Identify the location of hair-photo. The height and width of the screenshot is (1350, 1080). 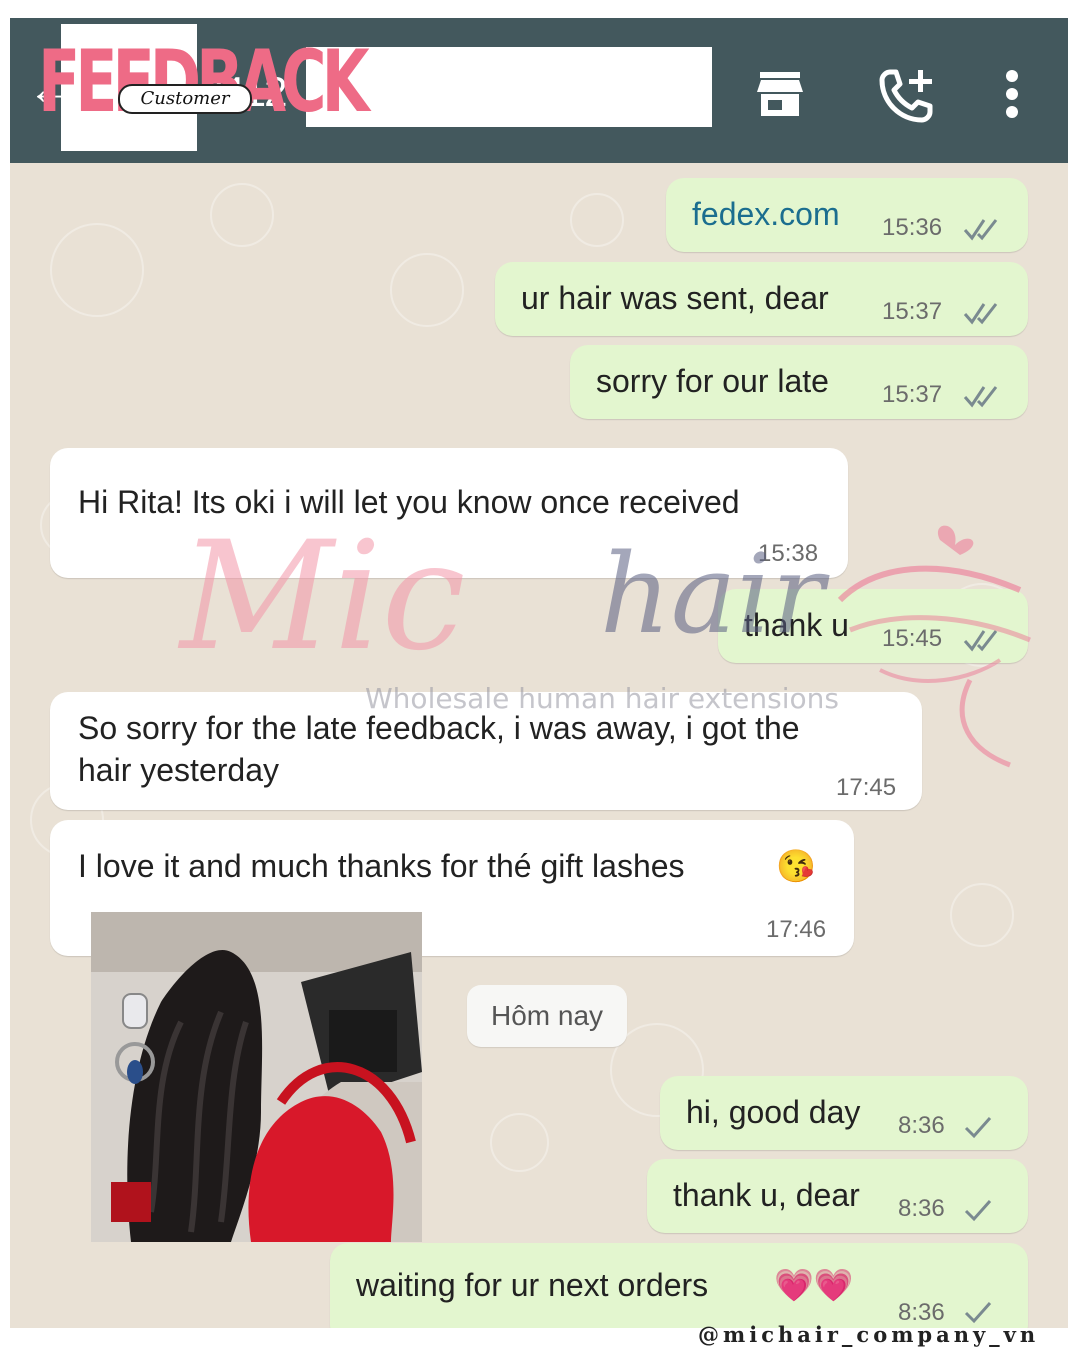
(256, 1077).